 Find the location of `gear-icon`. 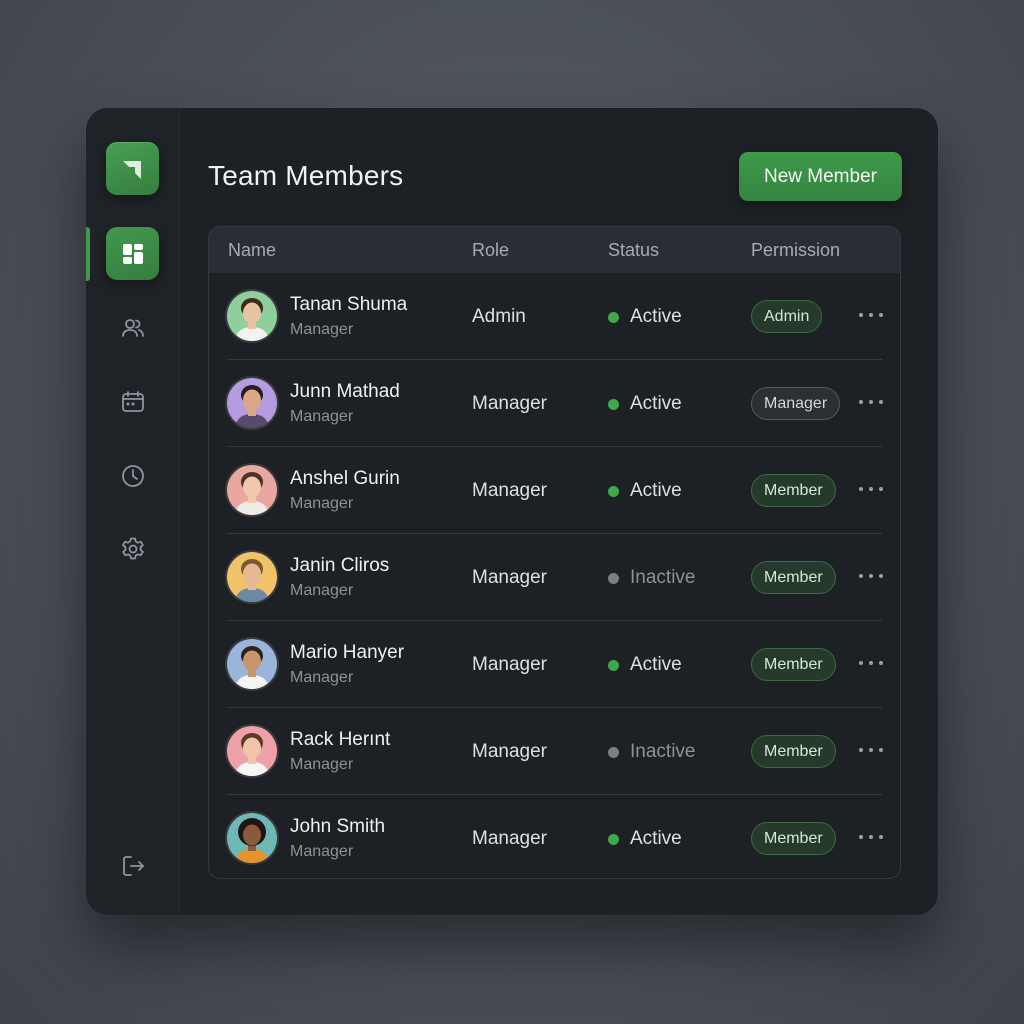

gear-icon is located at coordinates (132, 548).